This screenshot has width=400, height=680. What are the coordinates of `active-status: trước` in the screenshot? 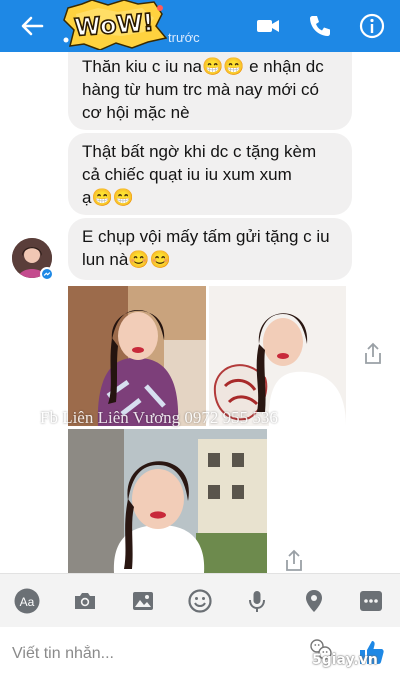 It's located at (184, 37).